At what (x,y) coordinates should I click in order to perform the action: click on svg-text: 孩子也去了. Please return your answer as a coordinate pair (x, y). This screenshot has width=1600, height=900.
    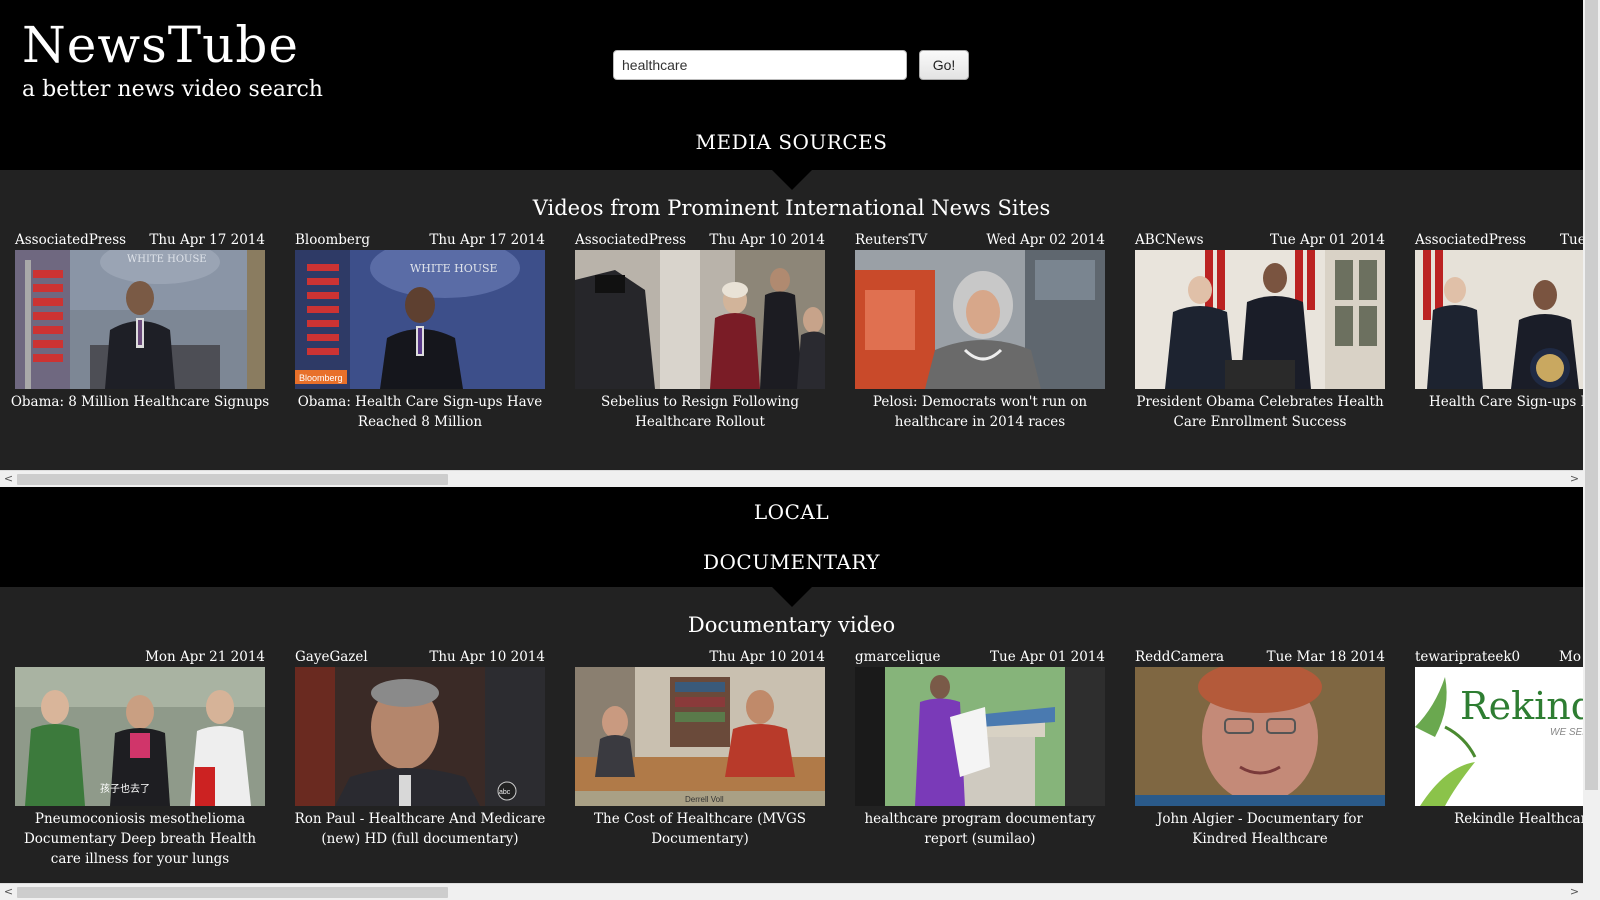
    Looking at the image, I should click on (125, 788).